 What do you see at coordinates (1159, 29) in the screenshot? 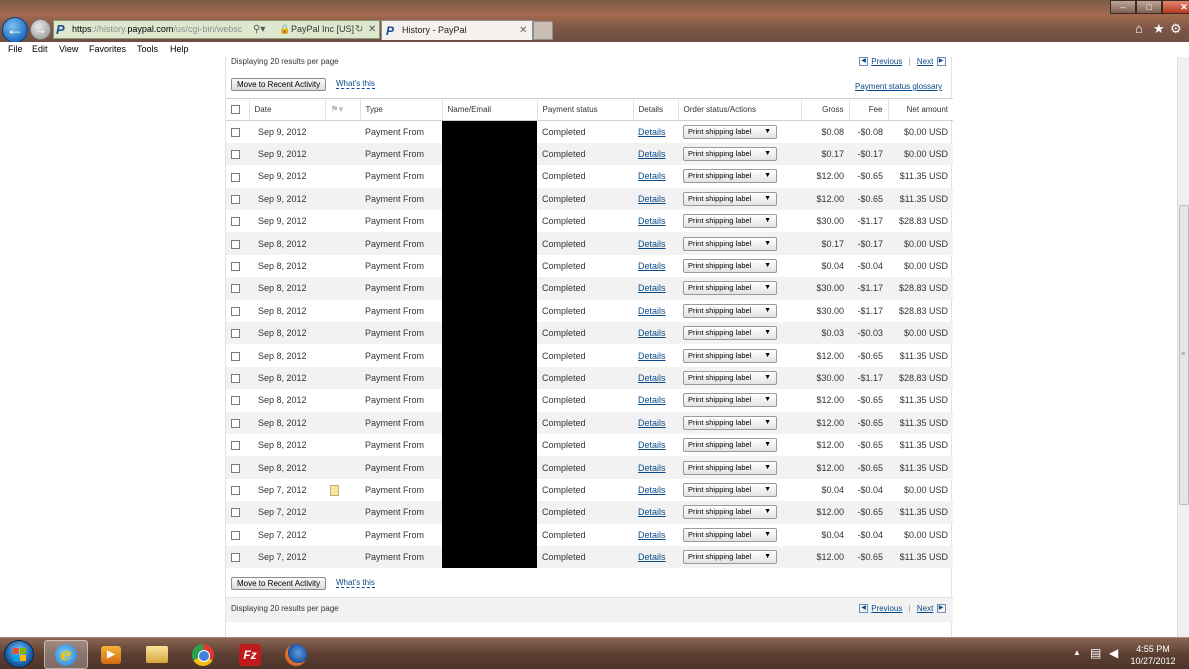
I see `favorites-star-icon: ★` at bounding box center [1159, 29].